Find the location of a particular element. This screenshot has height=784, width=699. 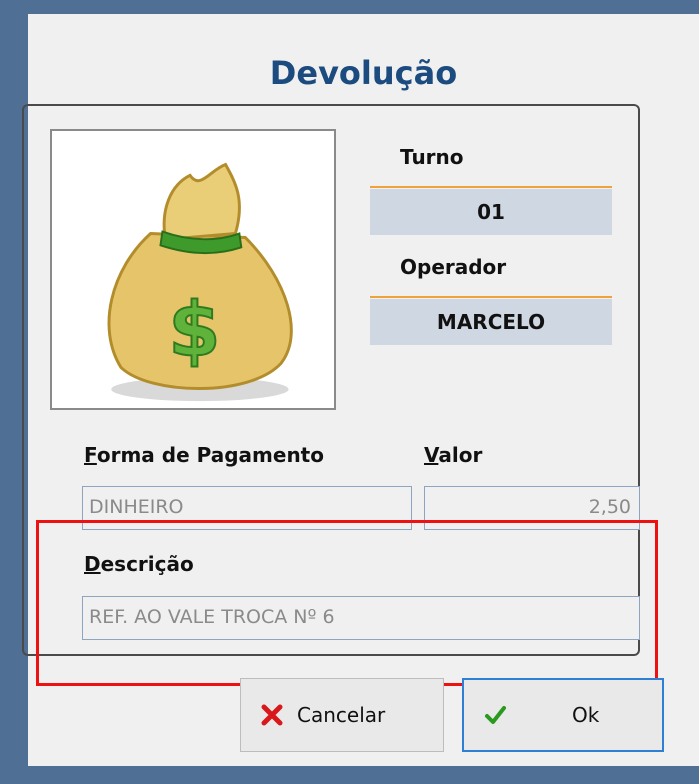

check-icon is located at coordinates (495, 715).